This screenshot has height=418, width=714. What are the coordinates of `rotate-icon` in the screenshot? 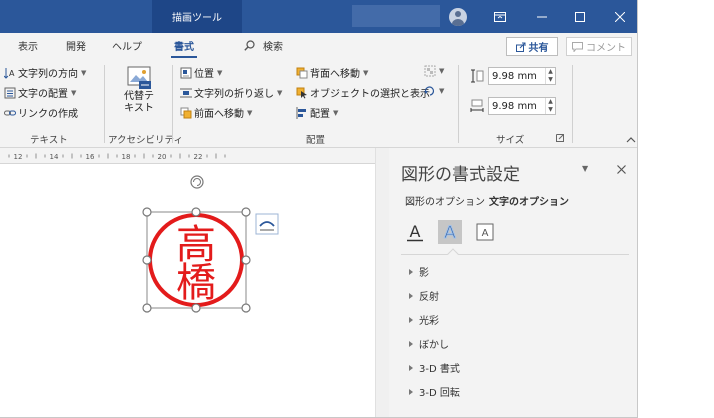 It's located at (429, 91).